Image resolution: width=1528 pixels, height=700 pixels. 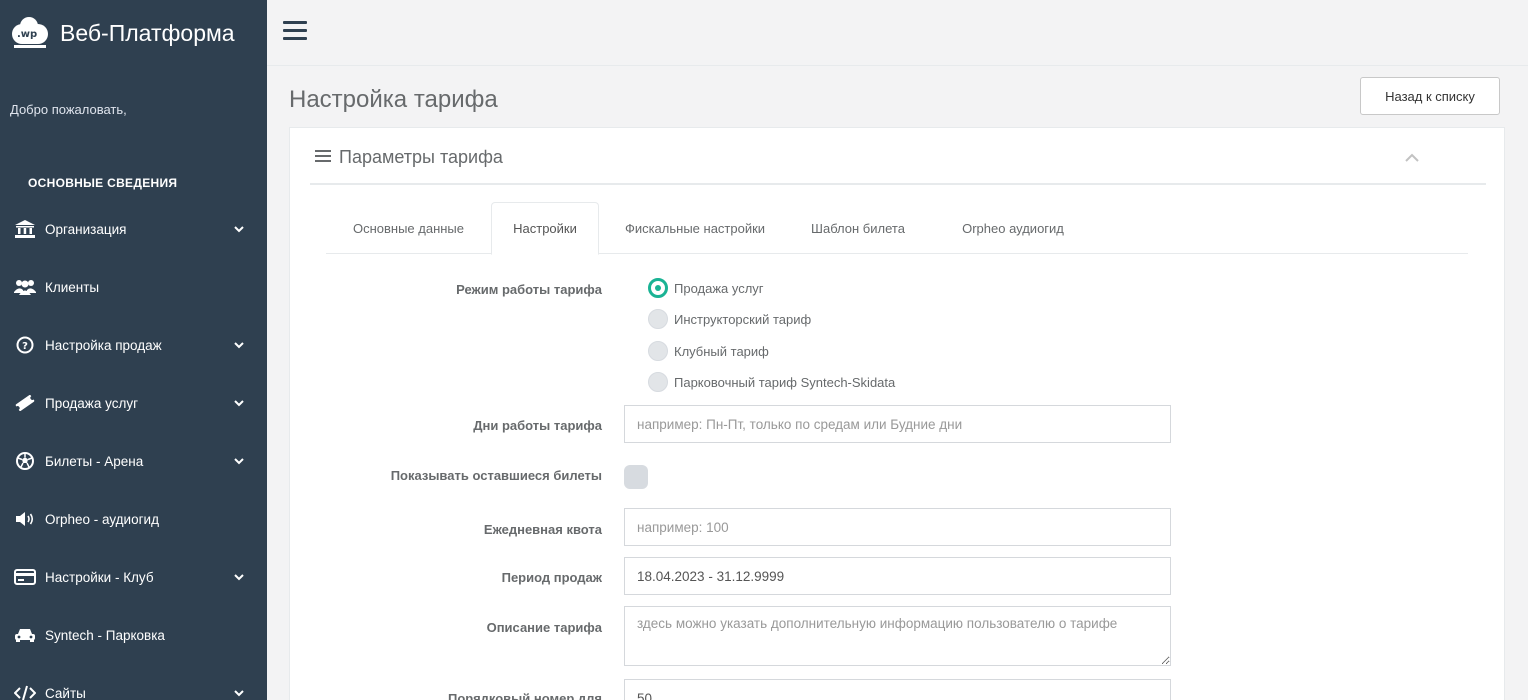 I want to click on hamburger-menu-icon, so click(x=295, y=31).